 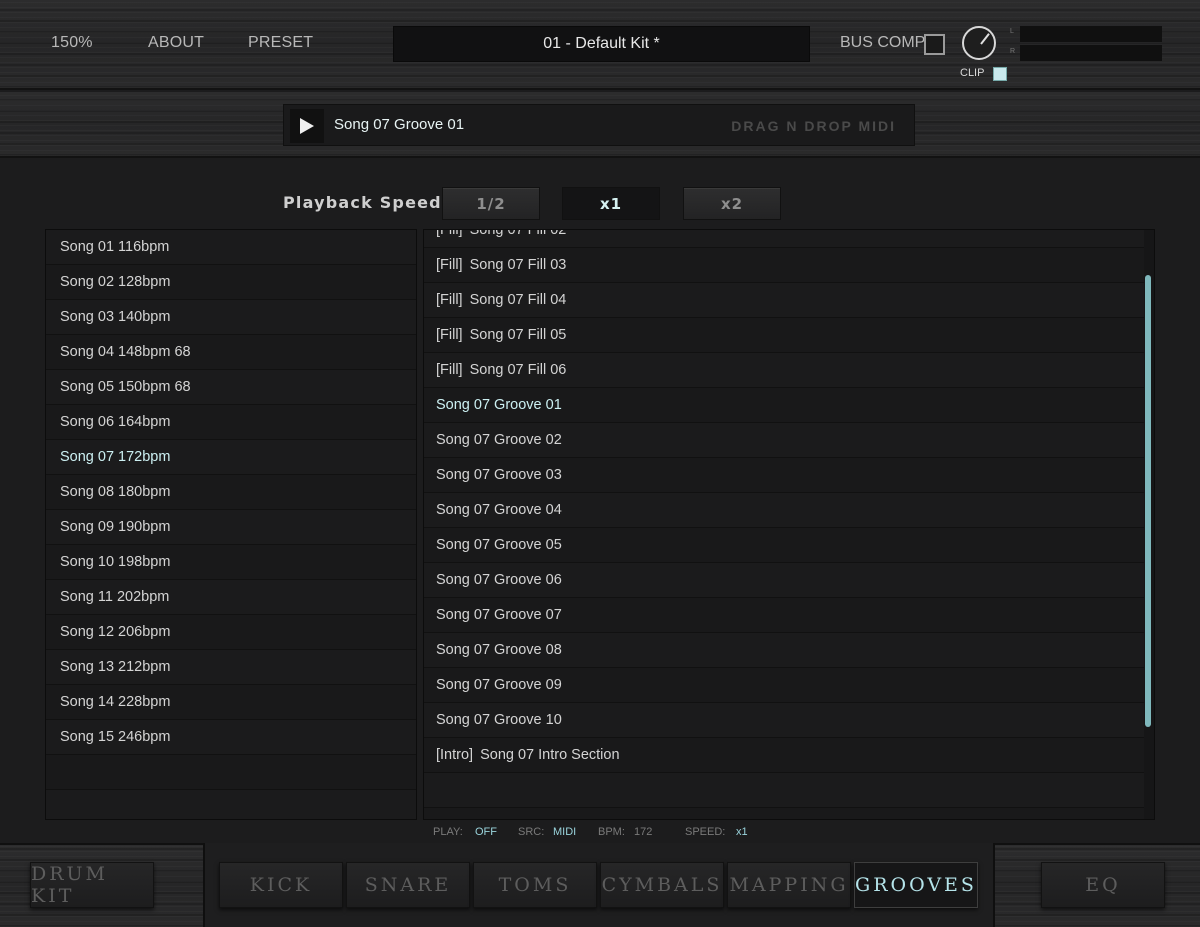 What do you see at coordinates (599, 125) in the screenshot?
I see `groove-transport: Song 07 Groove 01 DRAG N DROP MIDI` at bounding box center [599, 125].